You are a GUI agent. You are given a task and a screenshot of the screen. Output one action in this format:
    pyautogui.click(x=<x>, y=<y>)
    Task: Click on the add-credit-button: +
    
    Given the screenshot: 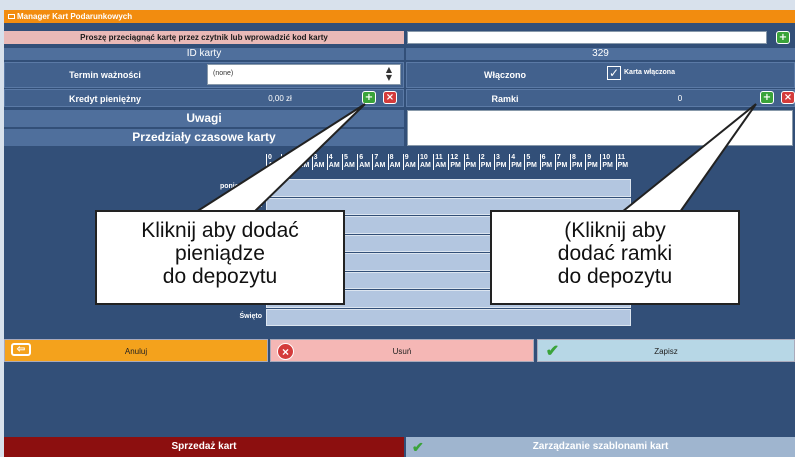 What is the action you would take?
    pyautogui.click(x=369, y=97)
    